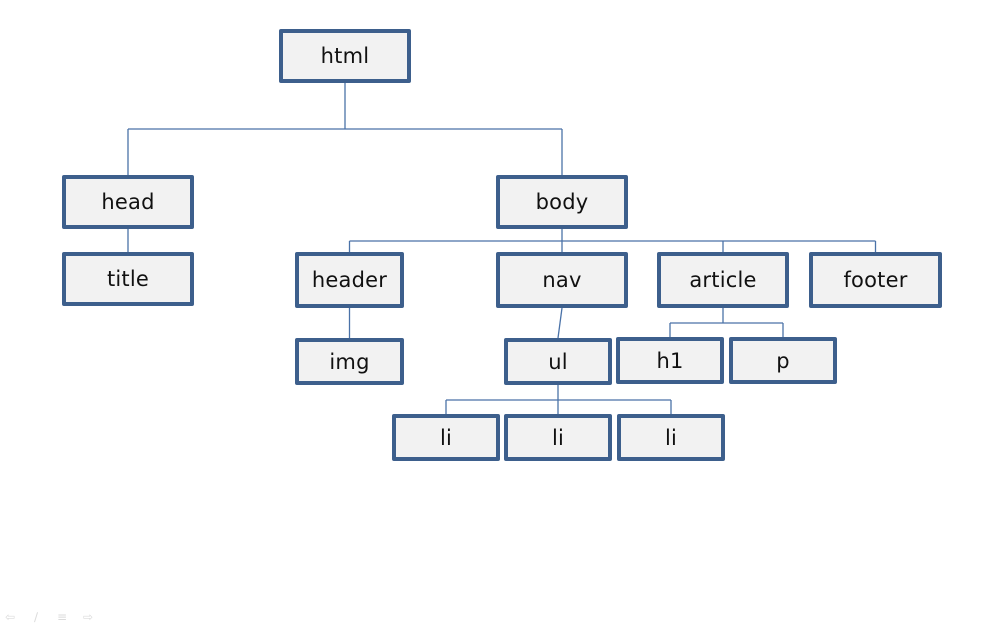 The height and width of the screenshot is (626, 993). I want to click on node-label: ul, so click(558, 361).